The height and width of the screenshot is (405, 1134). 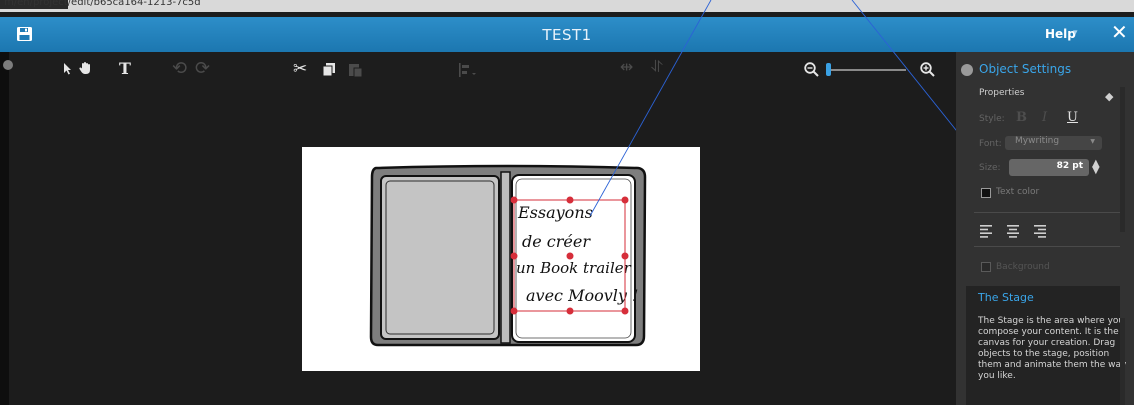 What do you see at coordinates (4, 228) in the screenshot?
I see `left-panel-edge` at bounding box center [4, 228].